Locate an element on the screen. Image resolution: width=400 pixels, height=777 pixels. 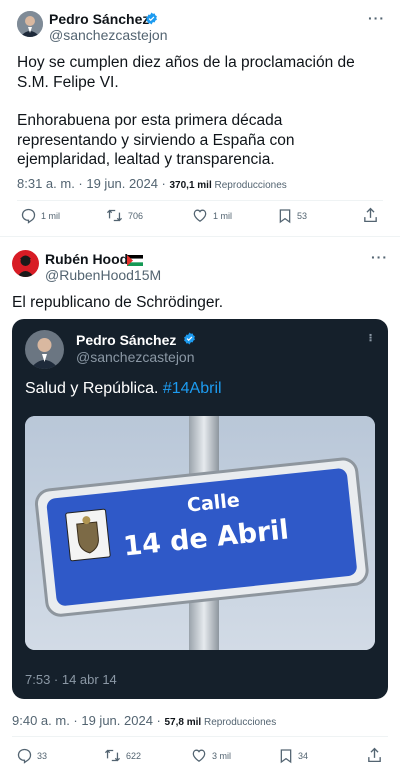
like-button: 1 mil is located at coordinates (211, 215).